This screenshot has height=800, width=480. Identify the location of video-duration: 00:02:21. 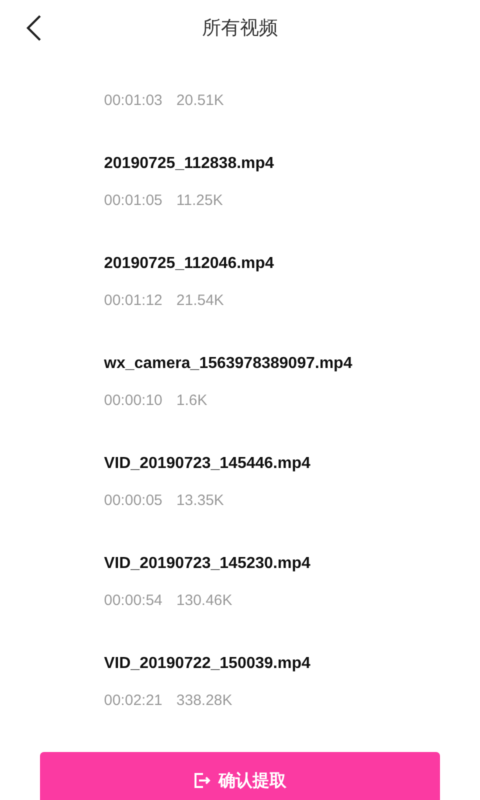
(133, 701).